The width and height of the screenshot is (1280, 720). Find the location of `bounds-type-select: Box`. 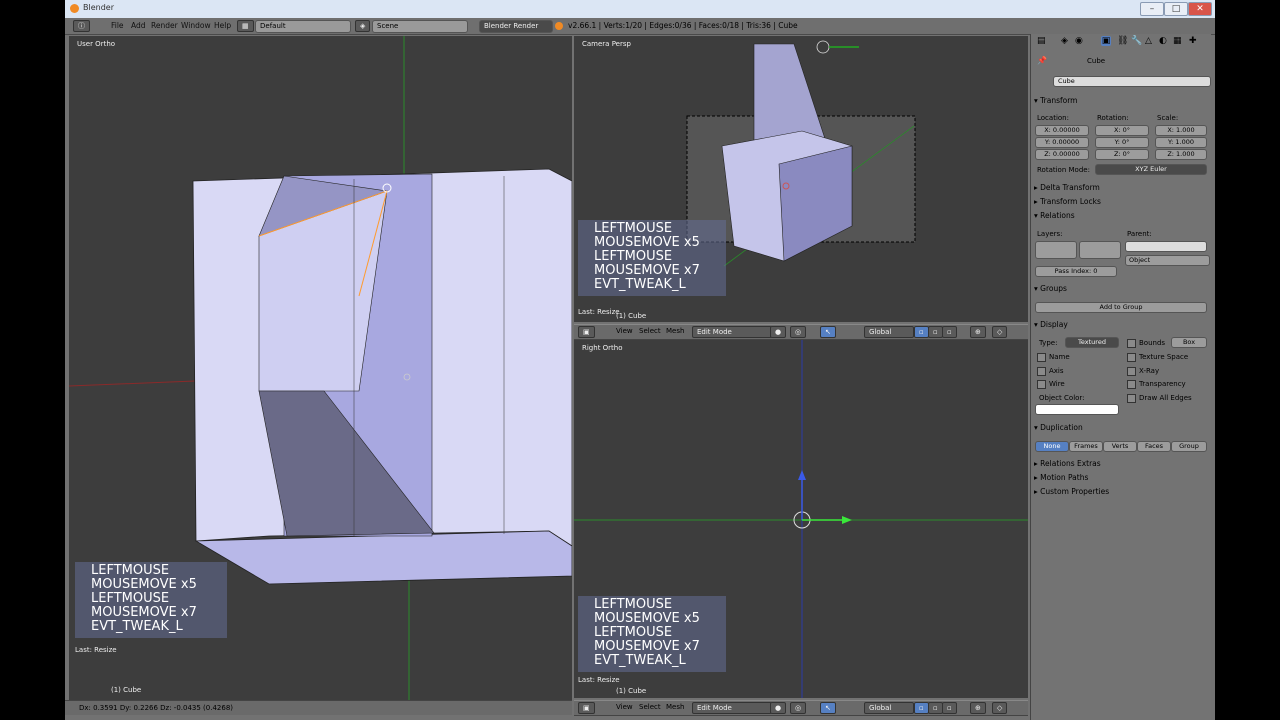

bounds-type-select: Box is located at coordinates (1189, 342).